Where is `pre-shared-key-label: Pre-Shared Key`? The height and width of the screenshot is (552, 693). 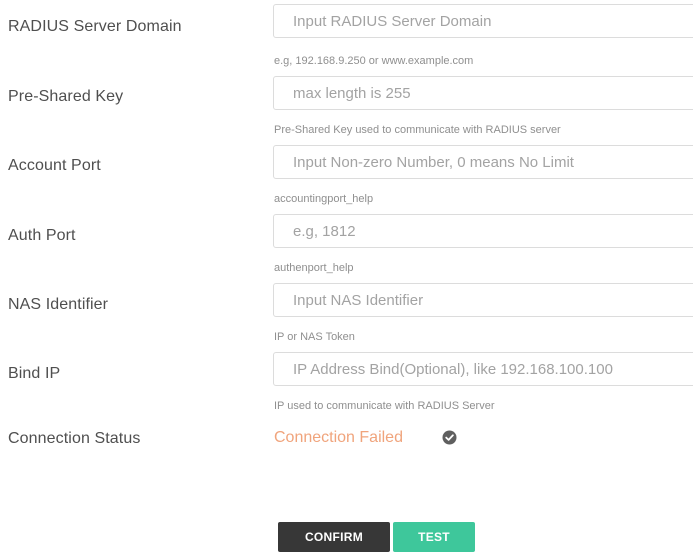
pre-shared-key-label: Pre-Shared Key is located at coordinates (66, 96).